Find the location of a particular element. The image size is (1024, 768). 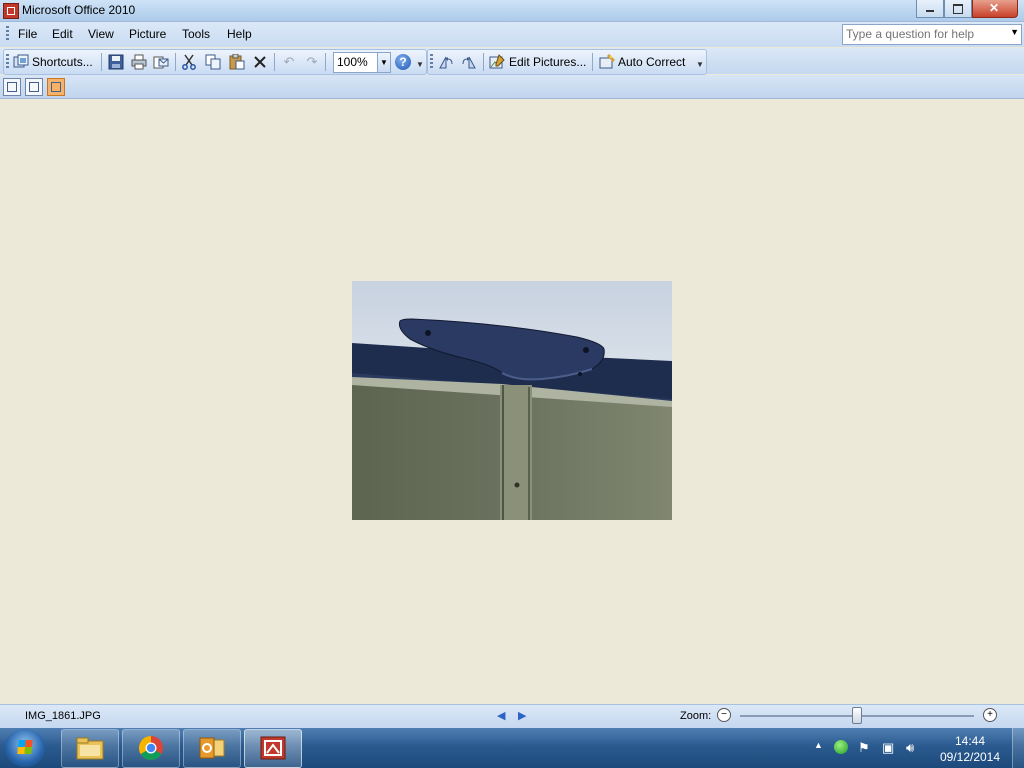

taskbar: ▲ ⚑ ▣ 🔊︎ 14:44 09/12/2014 is located at coordinates (512, 748).